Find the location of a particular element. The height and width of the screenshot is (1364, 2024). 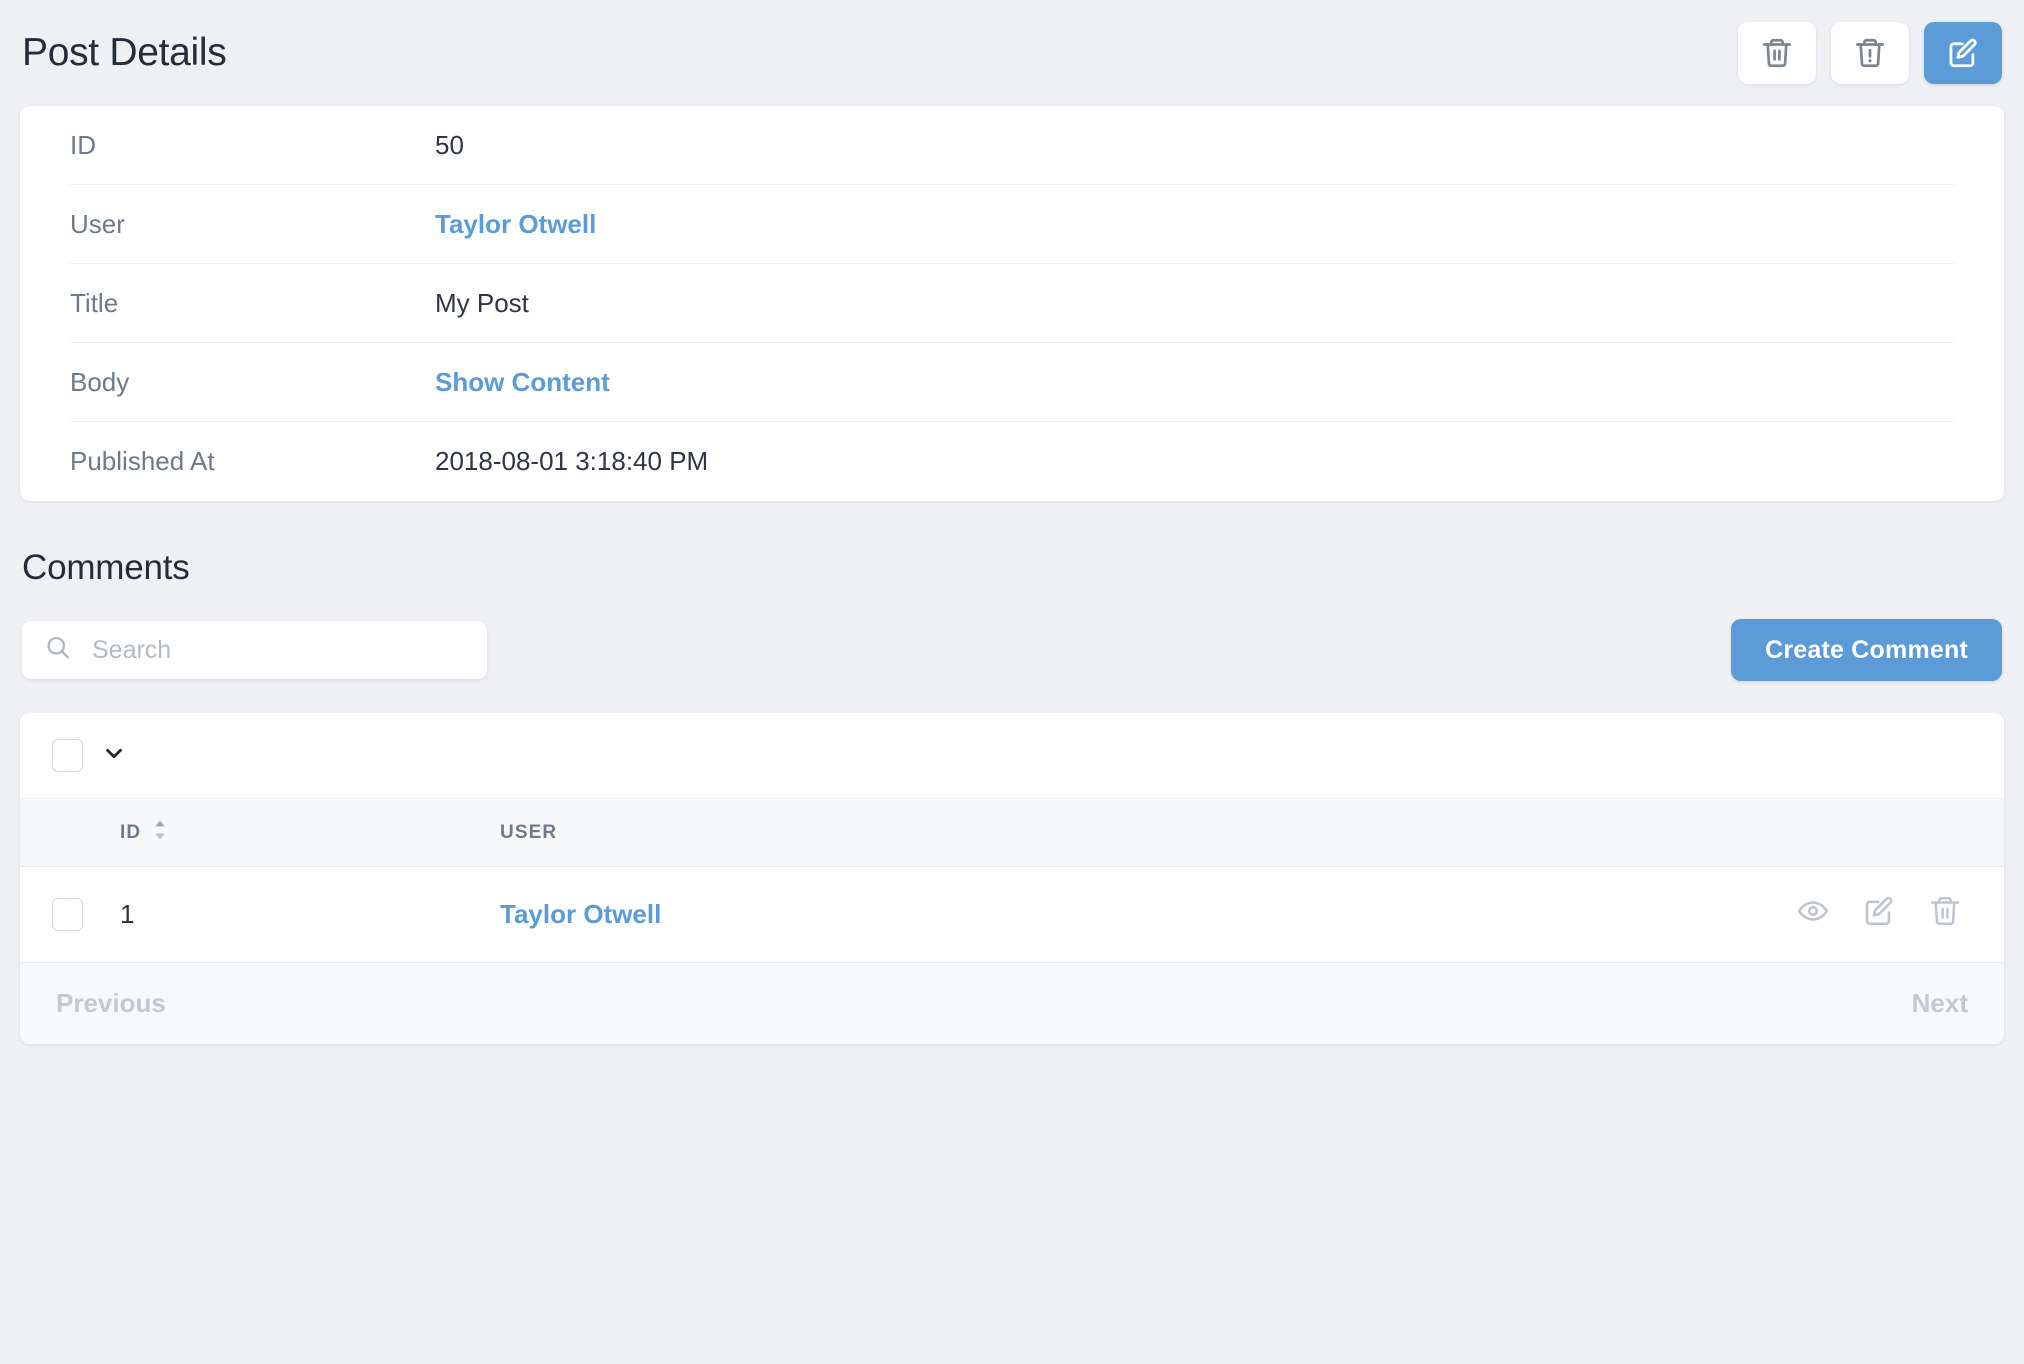

page-title: Post Details is located at coordinates (124, 52).